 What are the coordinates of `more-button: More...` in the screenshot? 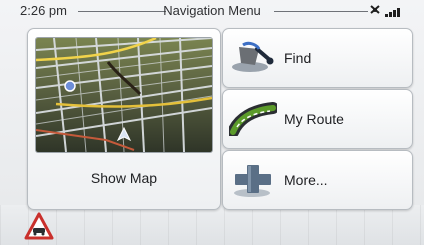 It's located at (317, 180).